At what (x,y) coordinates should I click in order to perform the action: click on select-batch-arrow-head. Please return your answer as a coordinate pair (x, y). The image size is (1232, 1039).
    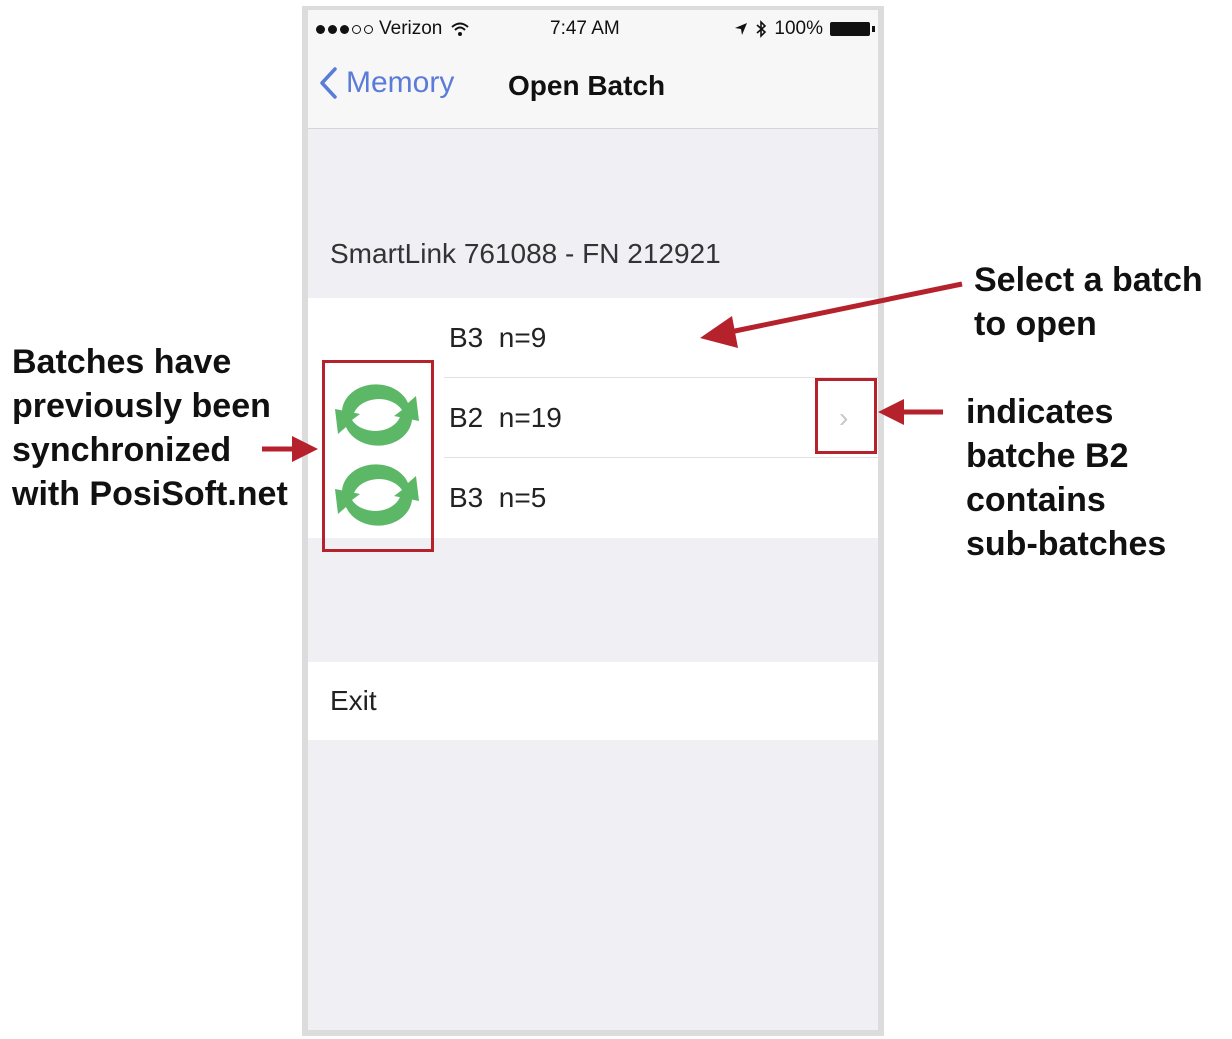
    Looking at the image, I should click on (719, 332).